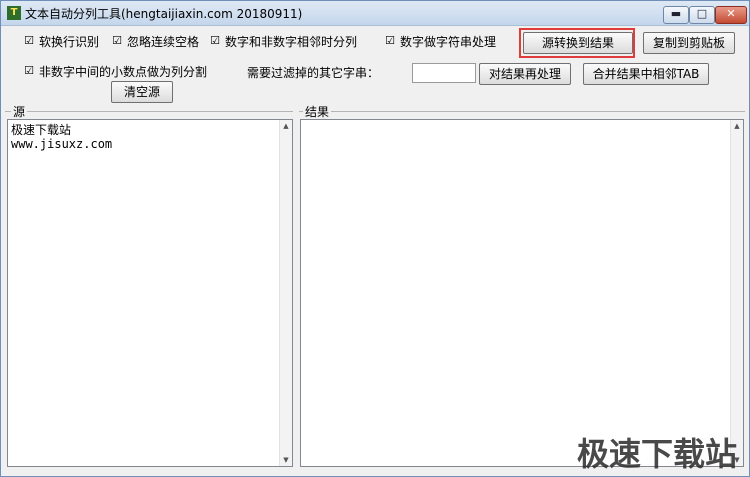  I want to click on close-button: ✕, so click(731, 15).